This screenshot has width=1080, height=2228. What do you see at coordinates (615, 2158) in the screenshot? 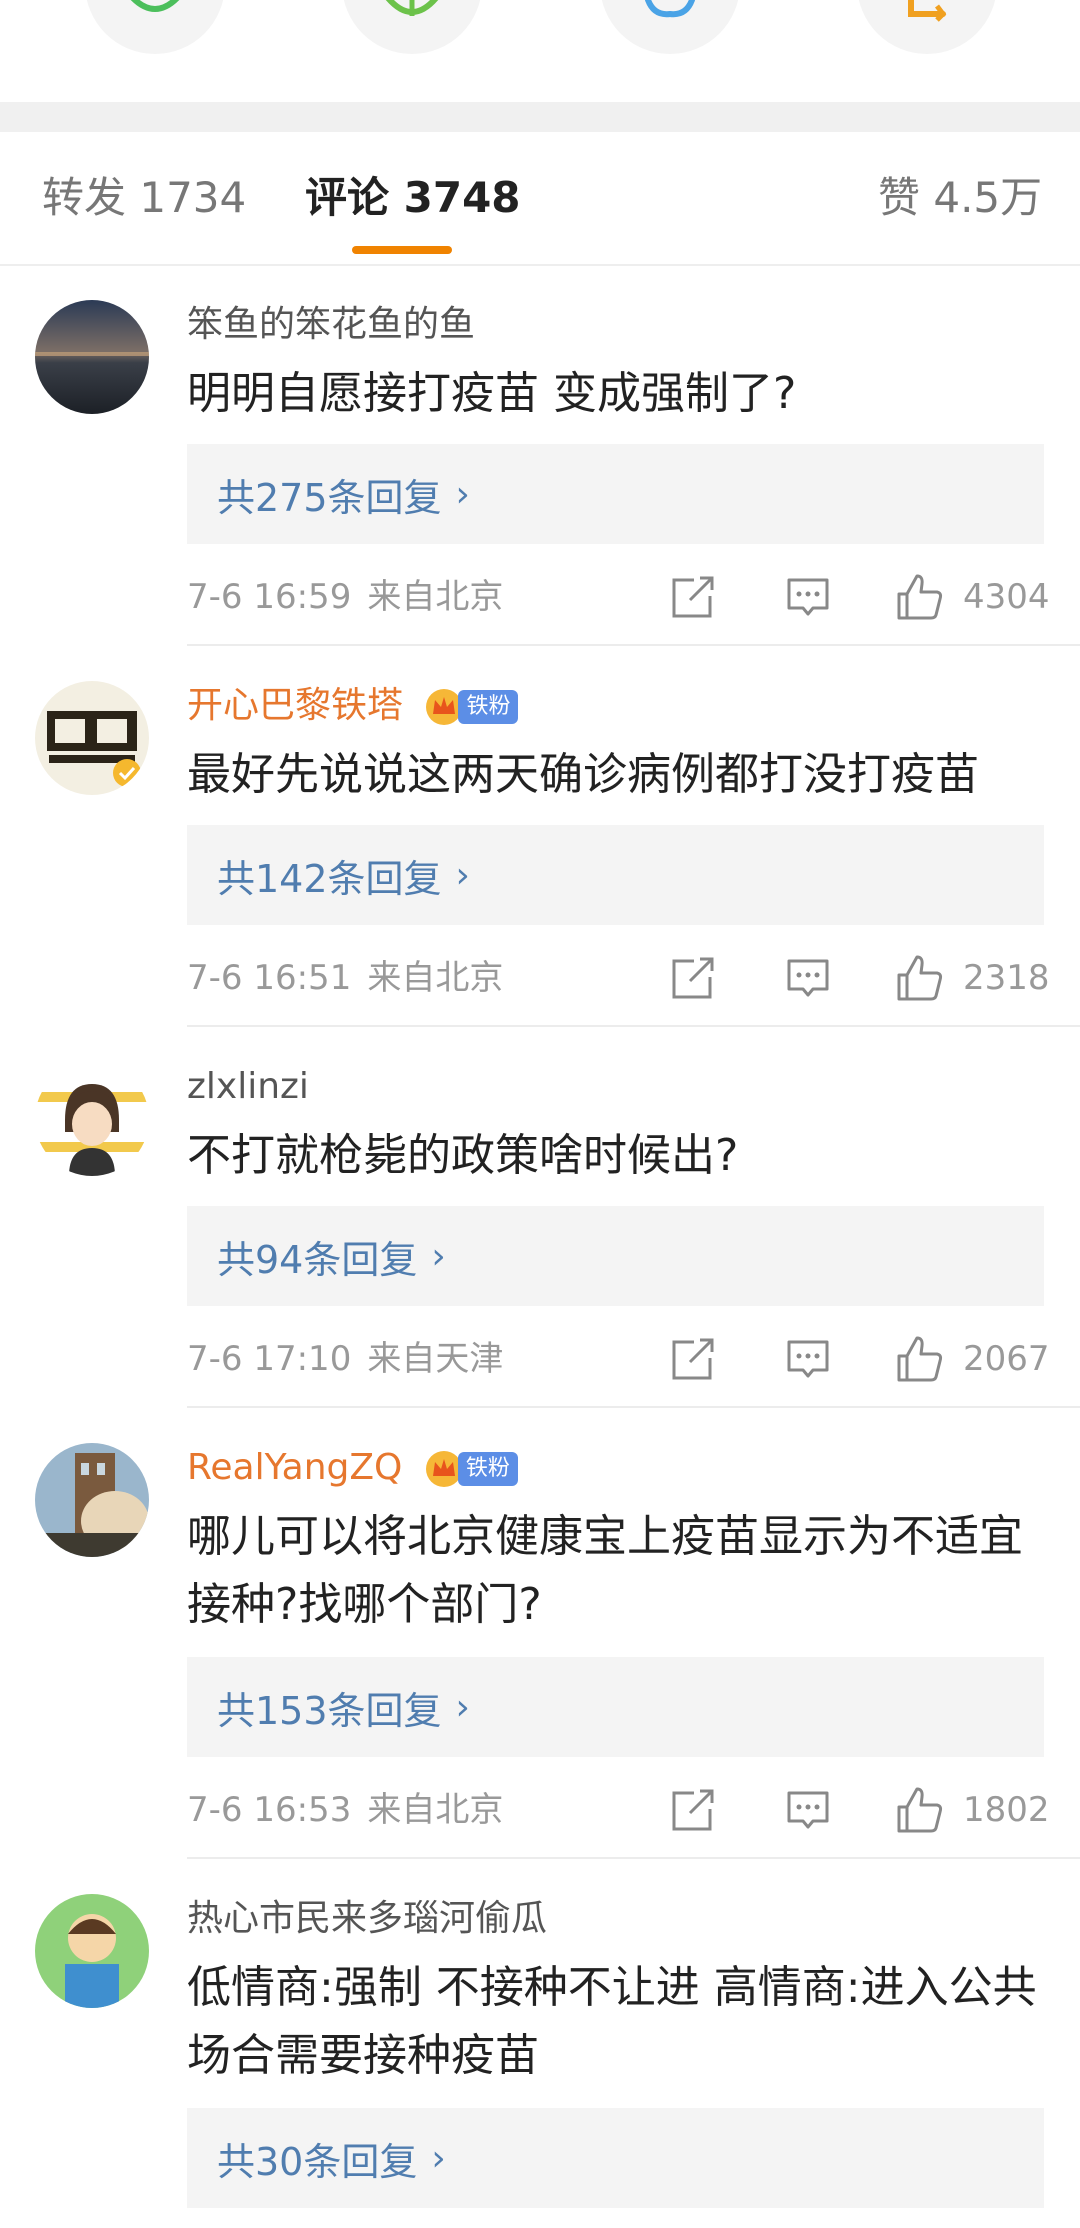
I see `view-replies-button: 共30条回复 ›` at bounding box center [615, 2158].